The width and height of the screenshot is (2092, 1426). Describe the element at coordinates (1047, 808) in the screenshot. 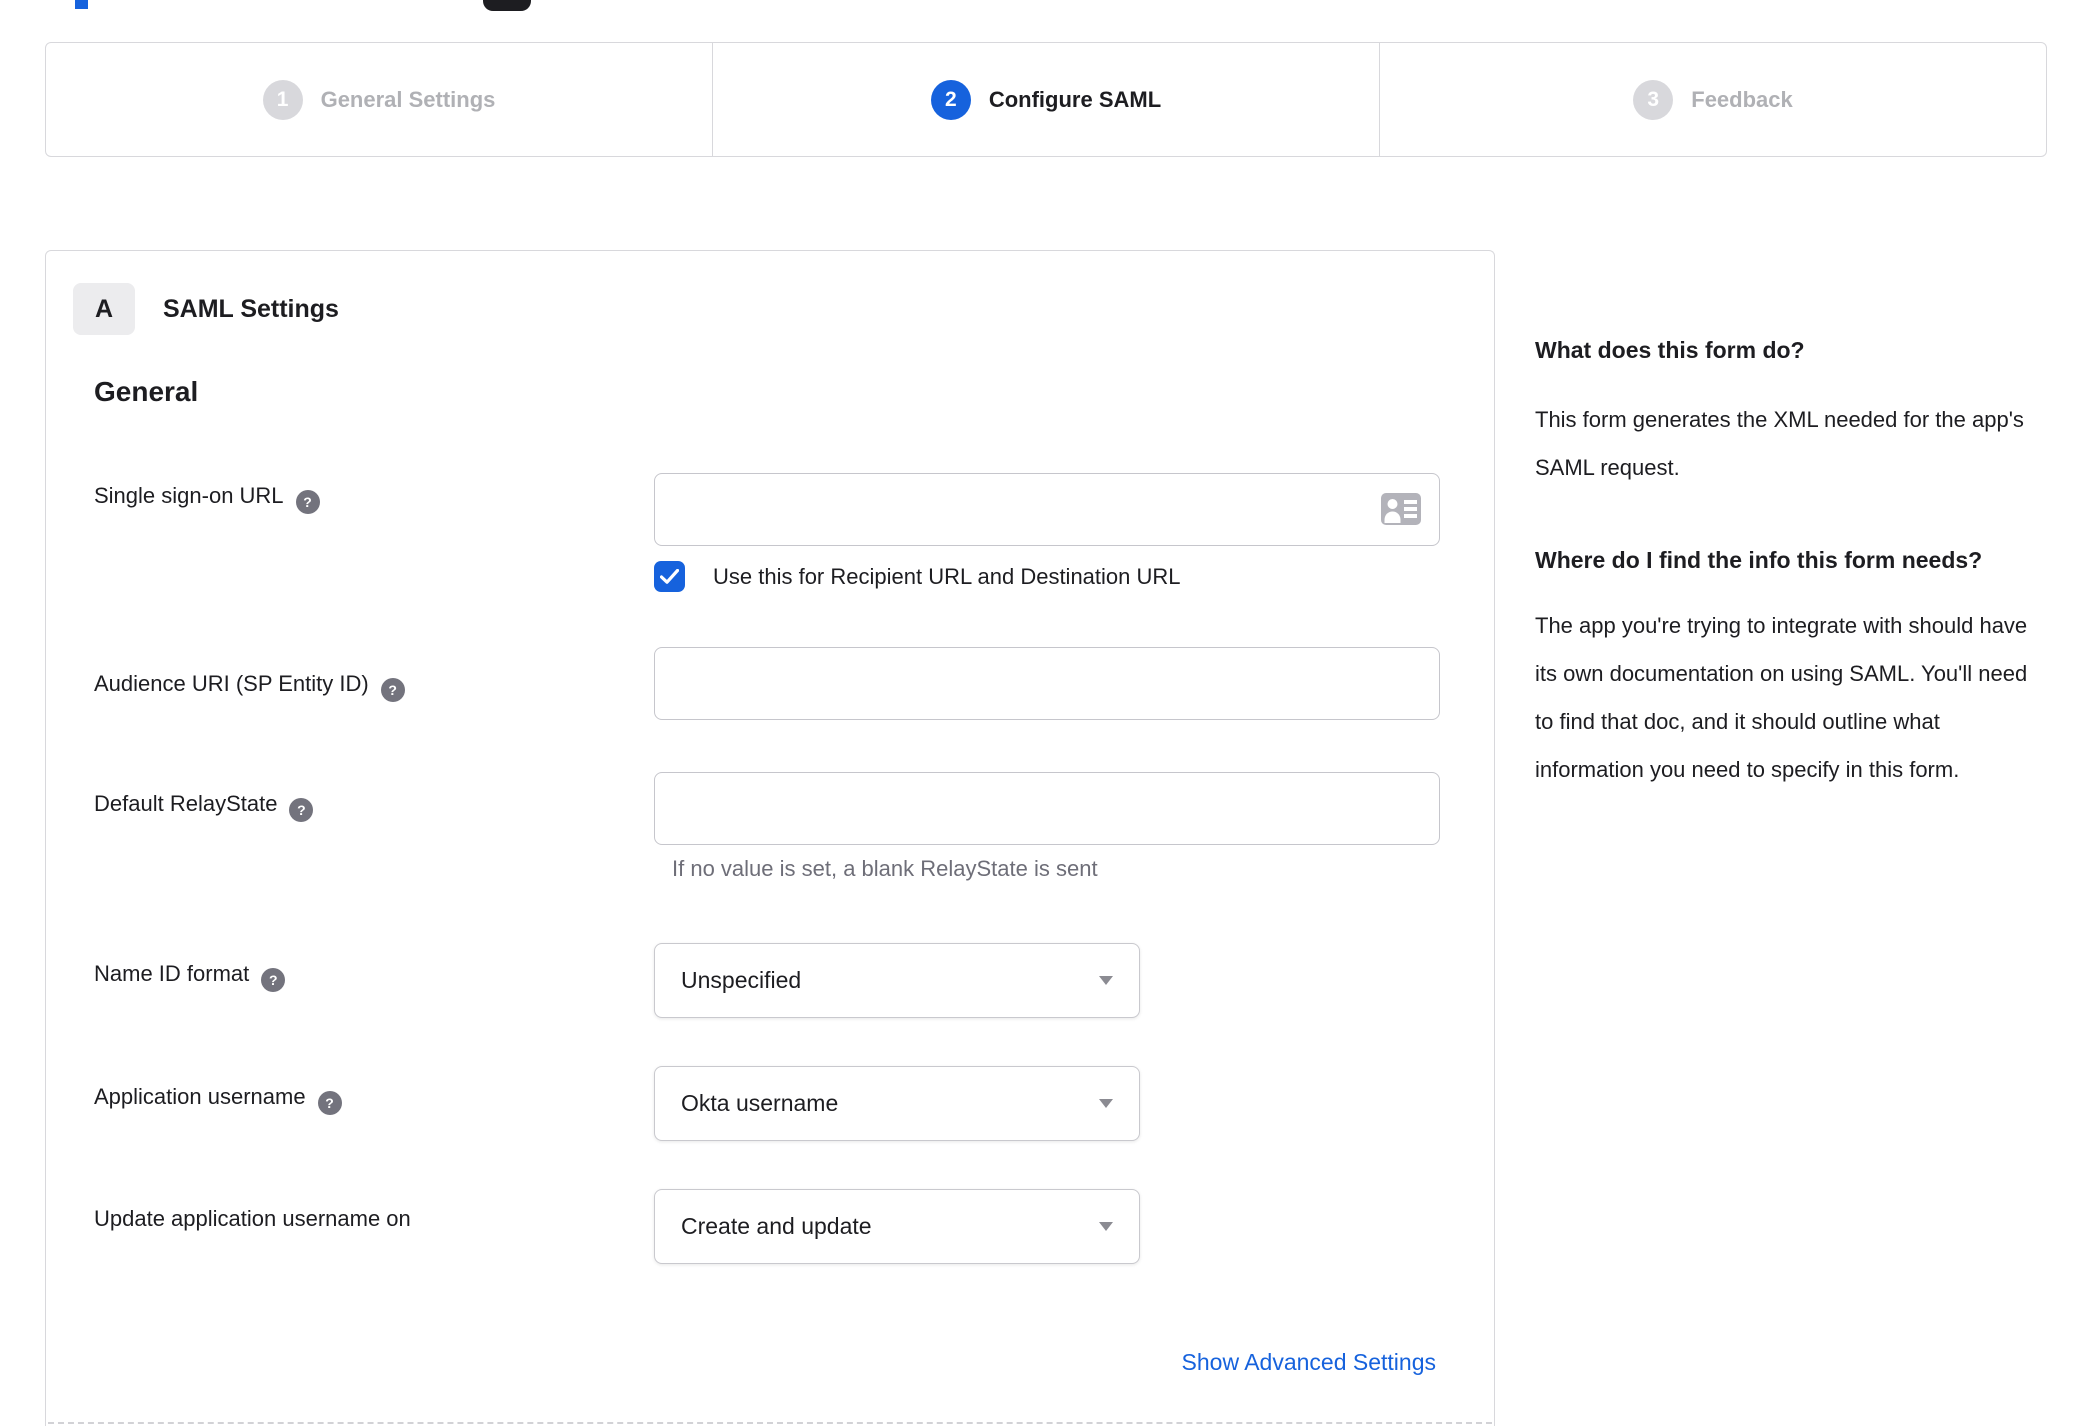

I see `relaystate-input` at that location.